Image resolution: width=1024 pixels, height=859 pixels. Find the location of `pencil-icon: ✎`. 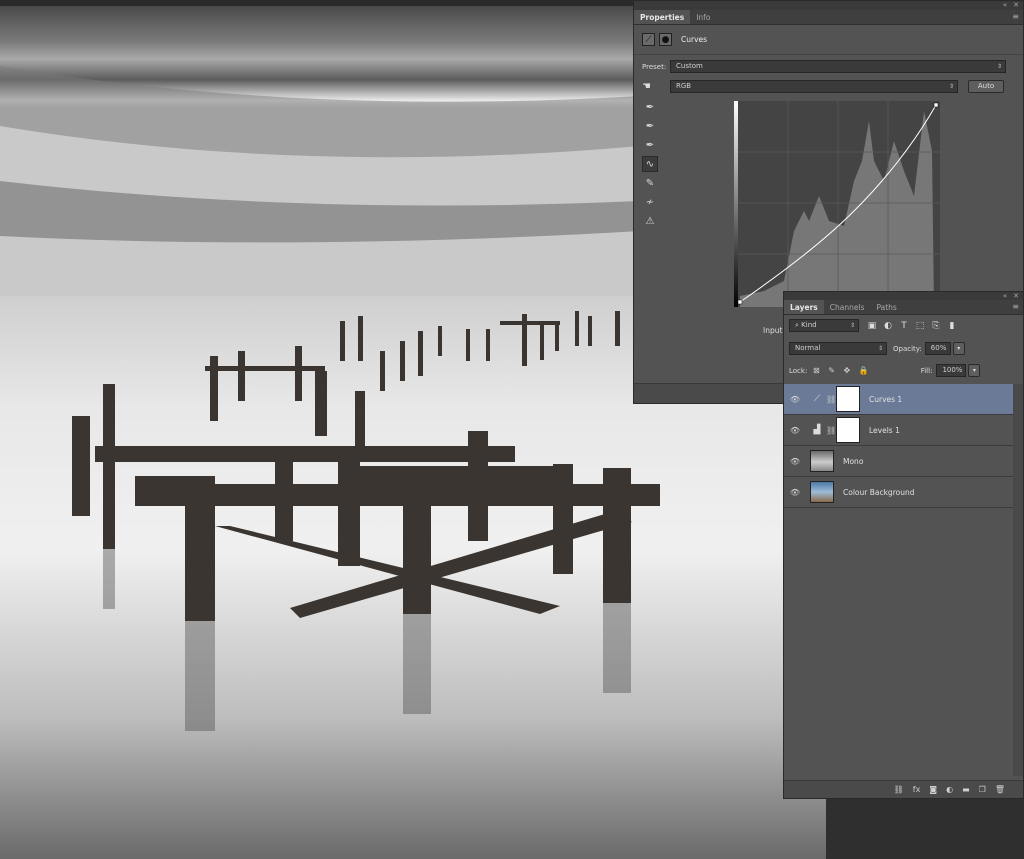

pencil-icon: ✎ is located at coordinates (650, 183).